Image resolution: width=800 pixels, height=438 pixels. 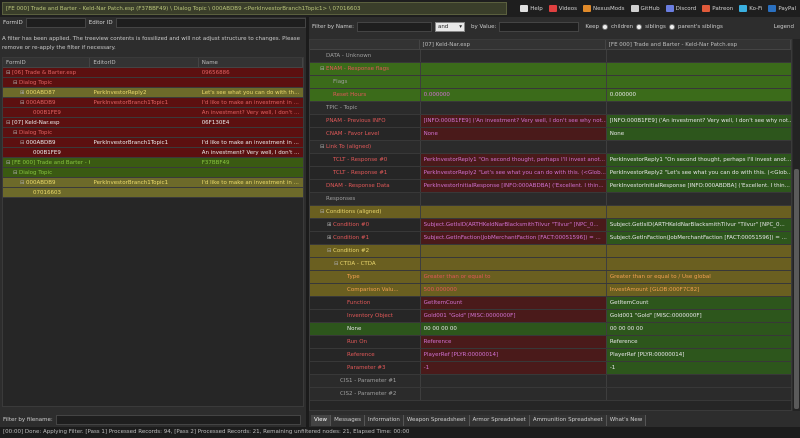 What do you see at coordinates (513, 44) in the screenshot?
I see `column-keld-nar: [07] Keld-Nar.esp` at bounding box center [513, 44].